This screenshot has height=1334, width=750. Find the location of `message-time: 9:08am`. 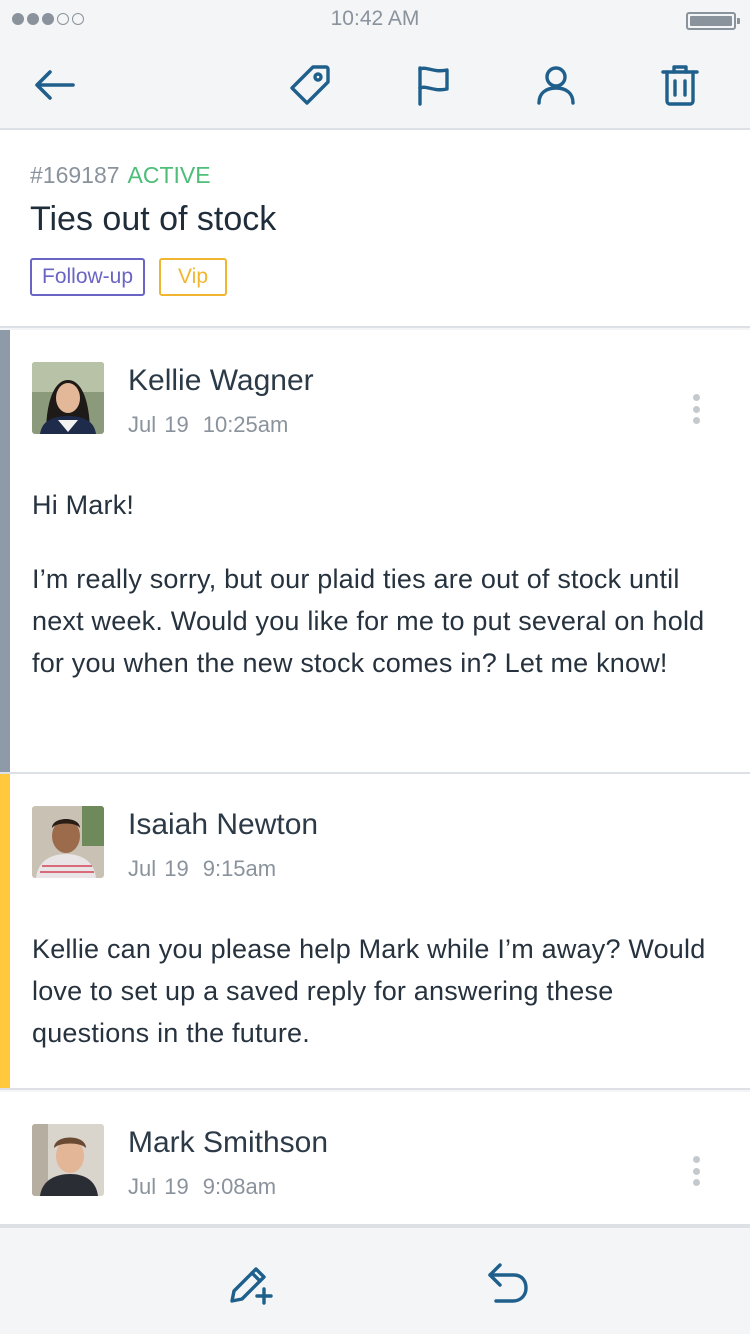

message-time: 9:08am is located at coordinates (239, 1186).